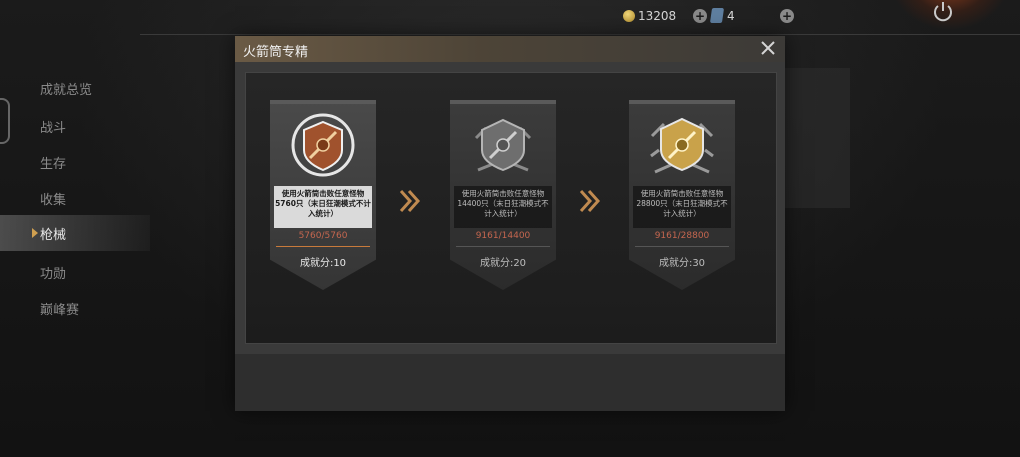 Image resolution: width=1020 pixels, height=457 pixels. I want to click on sidebar-item-label: 巅峰赛, so click(60, 310).